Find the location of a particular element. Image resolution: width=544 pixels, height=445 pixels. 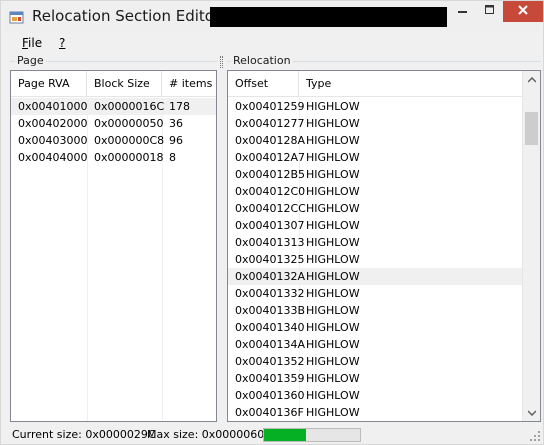

minimize-button is located at coordinates (462, 11).